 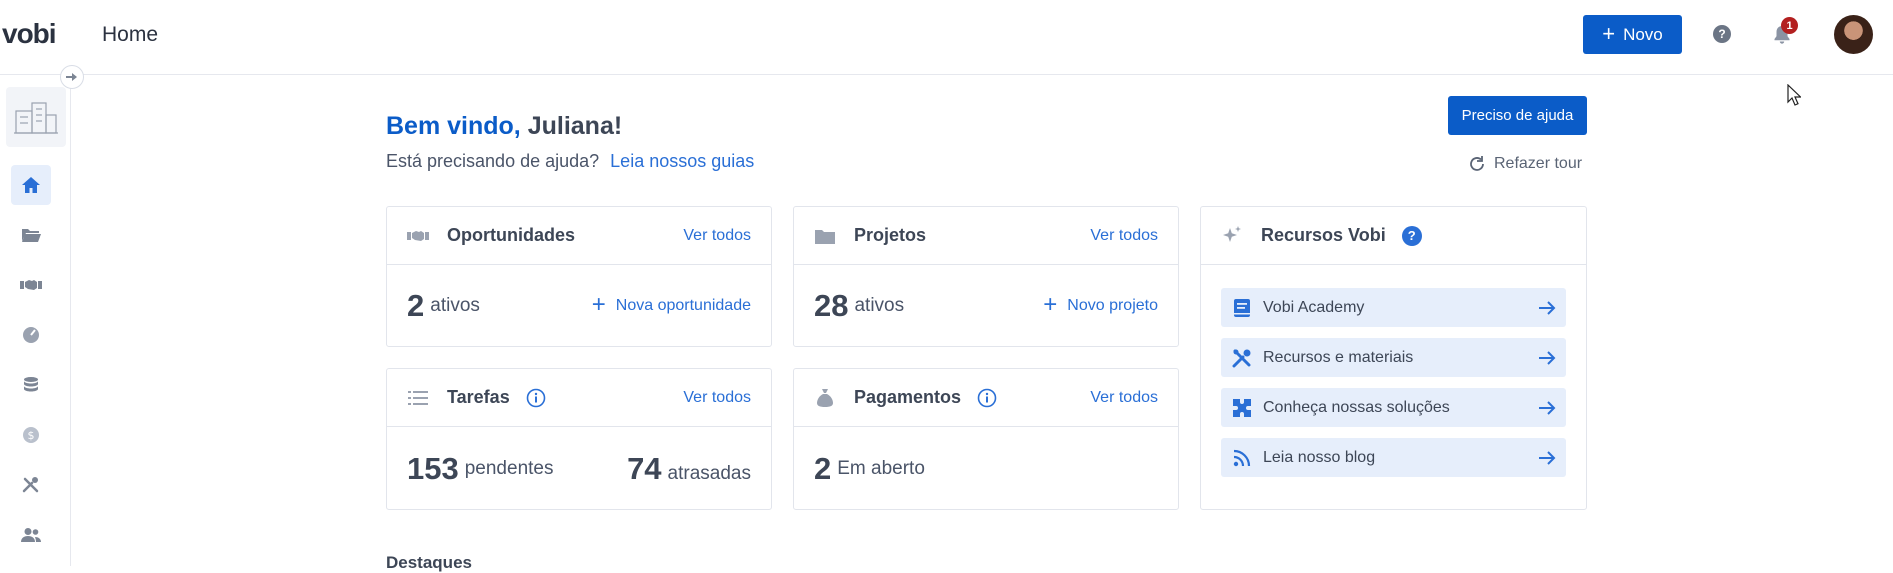 I want to click on puzzle-icon, so click(x=1242, y=408).